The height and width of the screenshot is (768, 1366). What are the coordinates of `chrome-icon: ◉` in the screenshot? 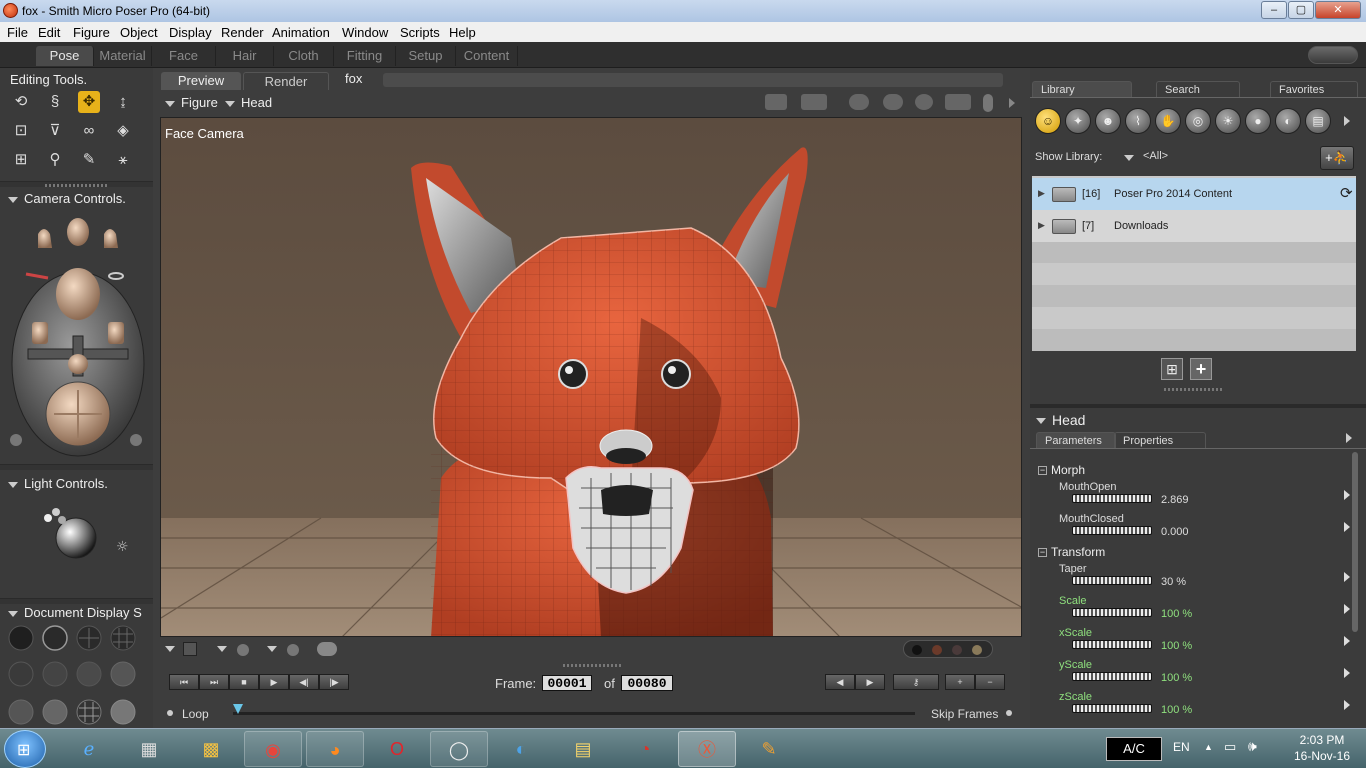 It's located at (273, 749).